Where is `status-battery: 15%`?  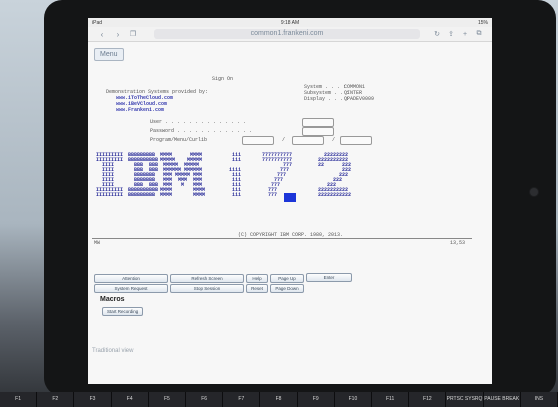
status-battery: 15% is located at coordinates (482, 22).